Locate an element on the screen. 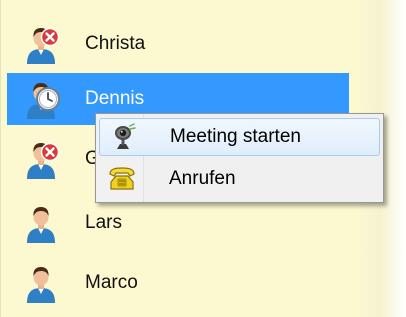 The width and height of the screenshot is (406, 317). menu-item-label: Anrufen is located at coordinates (202, 178).